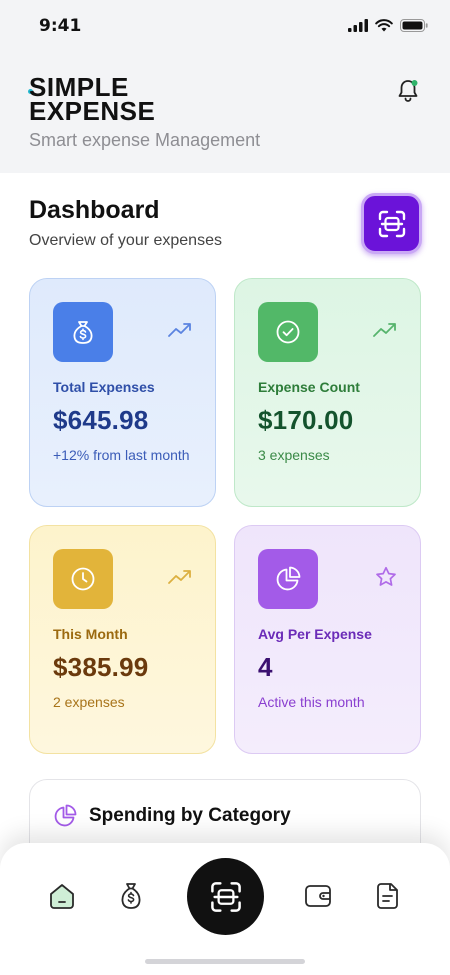 The width and height of the screenshot is (450, 975). What do you see at coordinates (94, 210) in the screenshot?
I see `page-title: Dashboard` at bounding box center [94, 210].